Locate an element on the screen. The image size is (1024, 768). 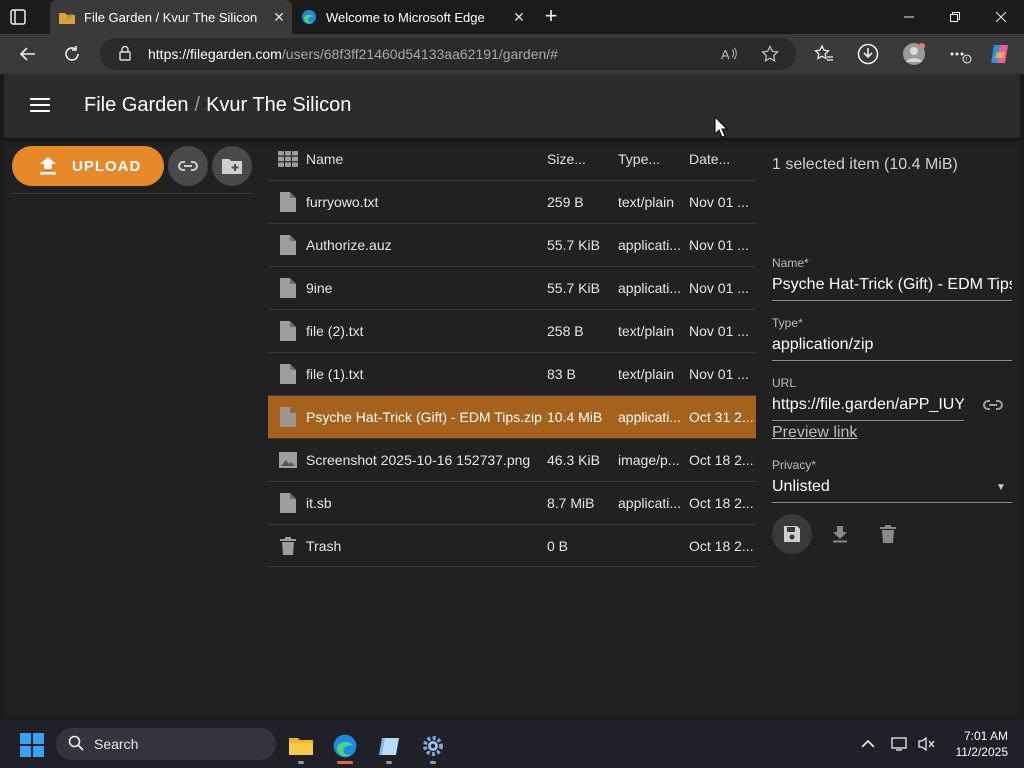
clock-time: 7:01 AM is located at coordinates (985, 736).